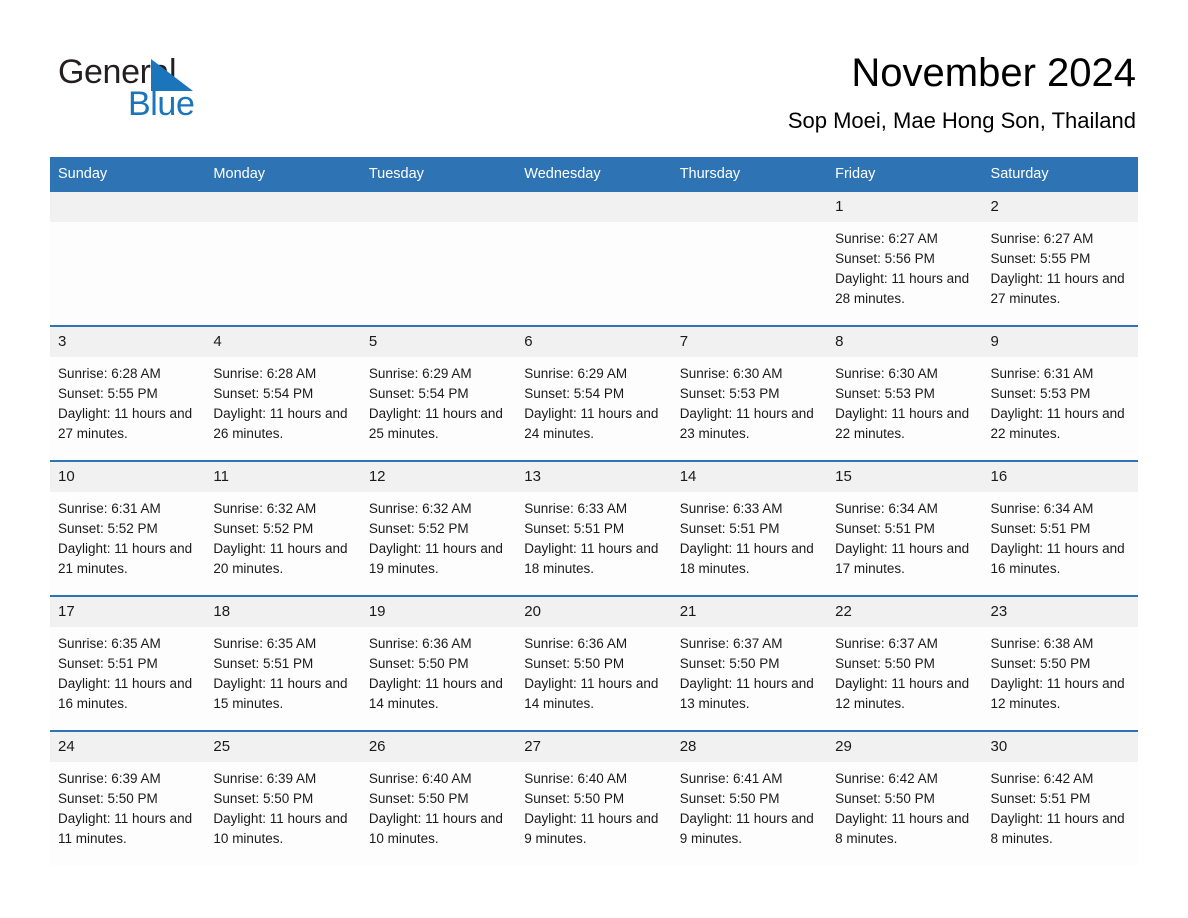 This screenshot has width=1188, height=918. Describe the element at coordinates (283, 342) in the screenshot. I see `day-number: 4` at that location.